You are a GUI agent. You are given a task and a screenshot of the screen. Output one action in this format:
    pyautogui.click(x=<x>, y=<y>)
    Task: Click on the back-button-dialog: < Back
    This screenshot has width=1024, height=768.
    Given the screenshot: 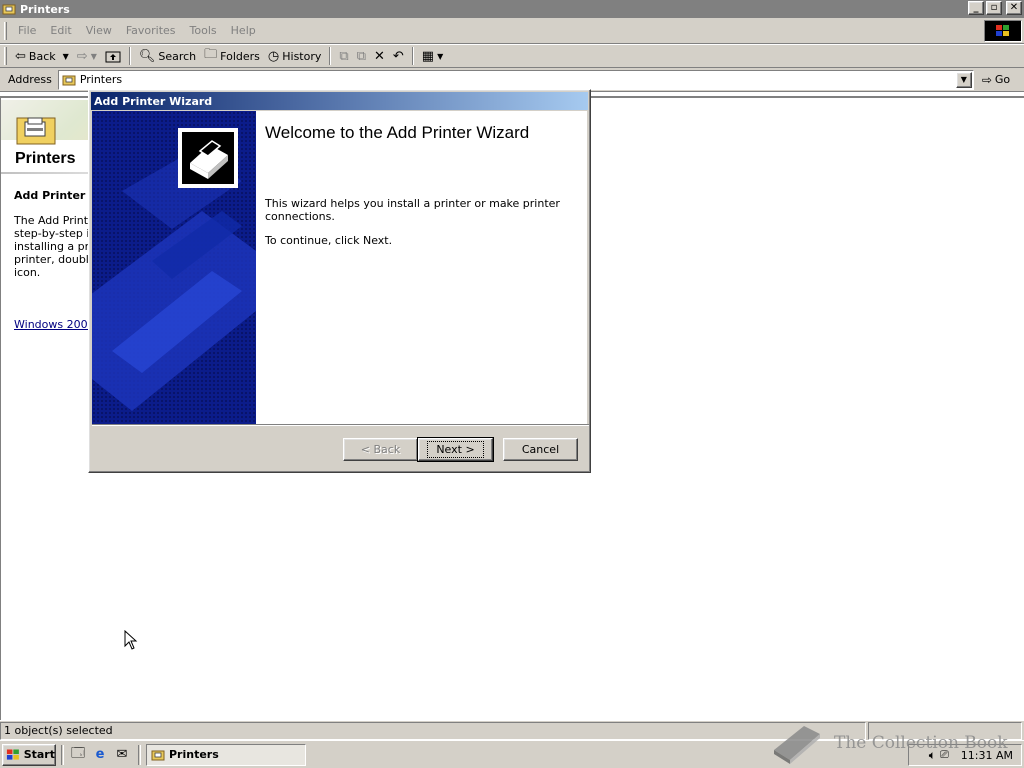 What is the action you would take?
    pyautogui.click(x=380, y=449)
    